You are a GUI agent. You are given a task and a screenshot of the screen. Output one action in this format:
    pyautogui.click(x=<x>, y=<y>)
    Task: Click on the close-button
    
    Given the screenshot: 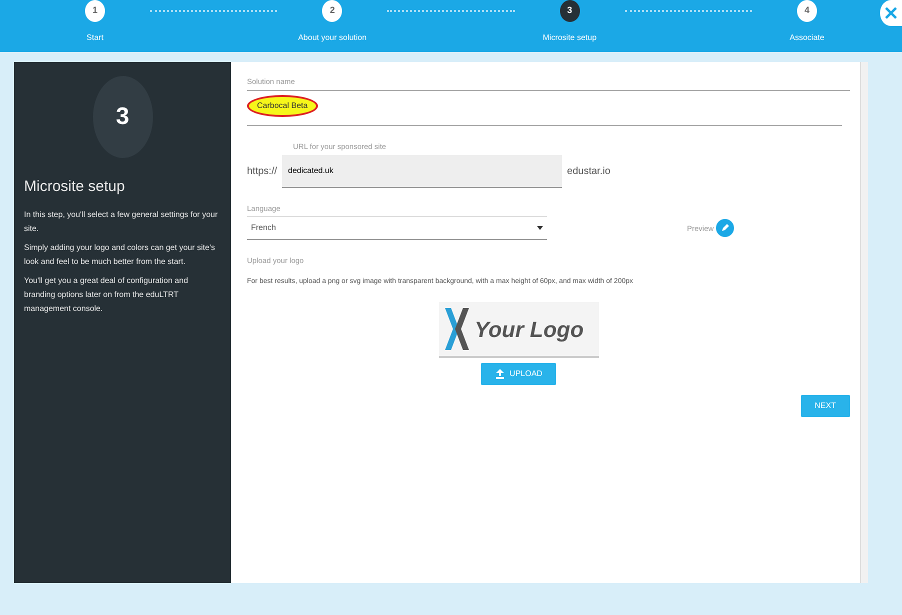 What is the action you would take?
    pyautogui.click(x=891, y=13)
    